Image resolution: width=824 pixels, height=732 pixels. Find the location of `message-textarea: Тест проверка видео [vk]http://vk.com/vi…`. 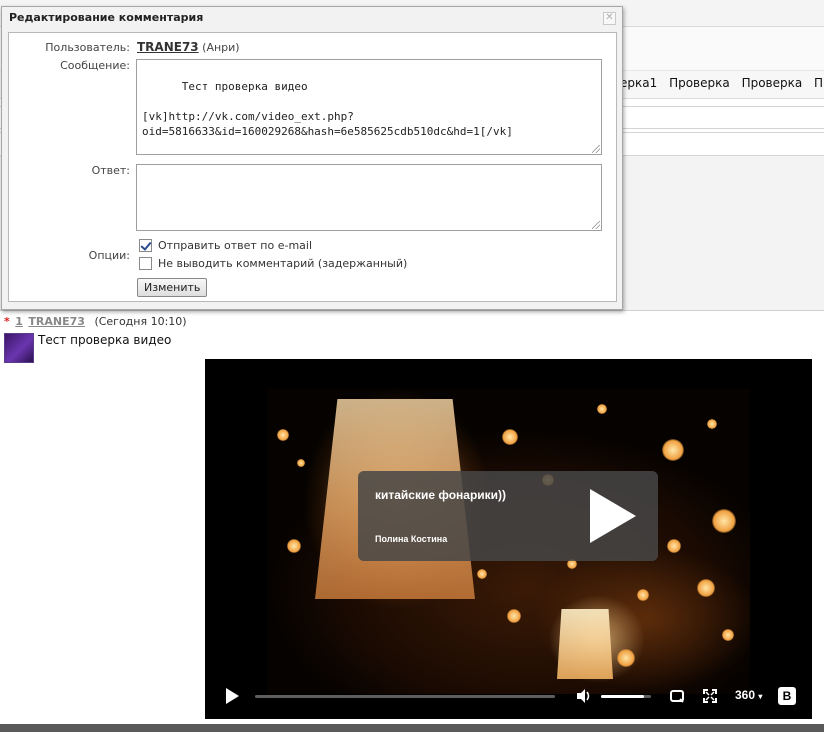

message-textarea: Тест проверка видео [vk]http://vk.com/vi… is located at coordinates (369, 107).